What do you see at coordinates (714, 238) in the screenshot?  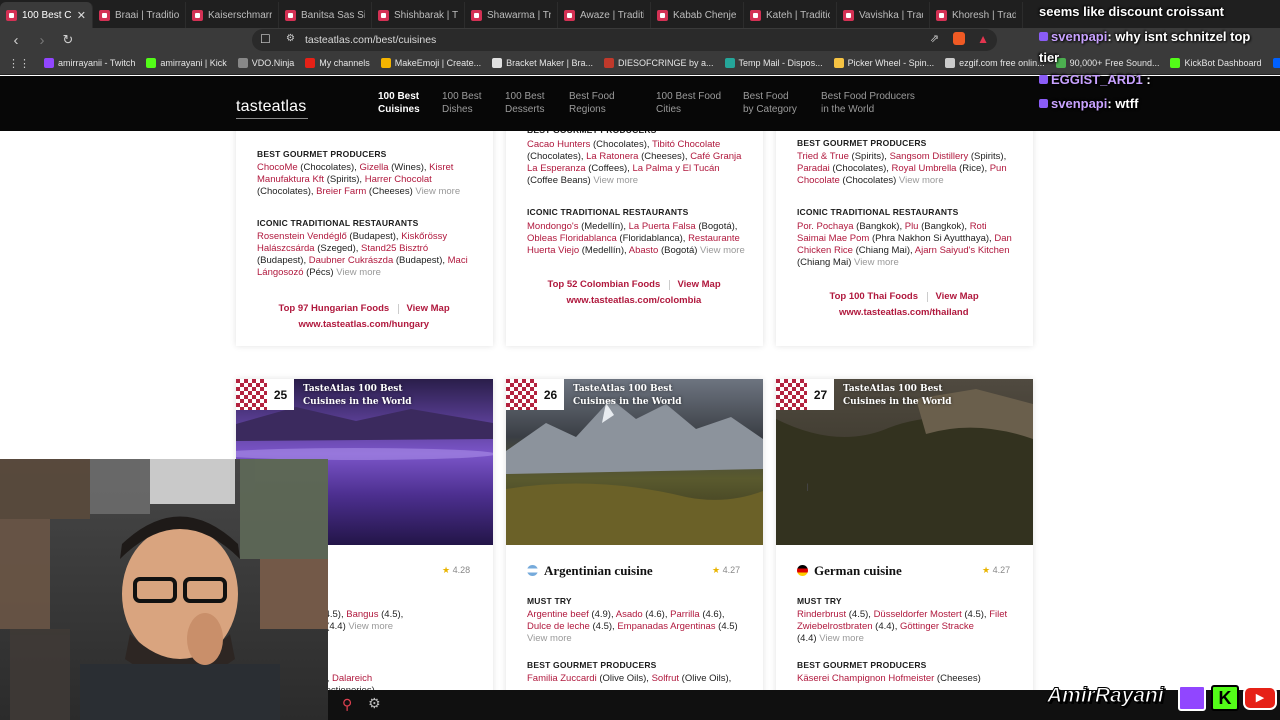 I see `item-link: Restaurante` at bounding box center [714, 238].